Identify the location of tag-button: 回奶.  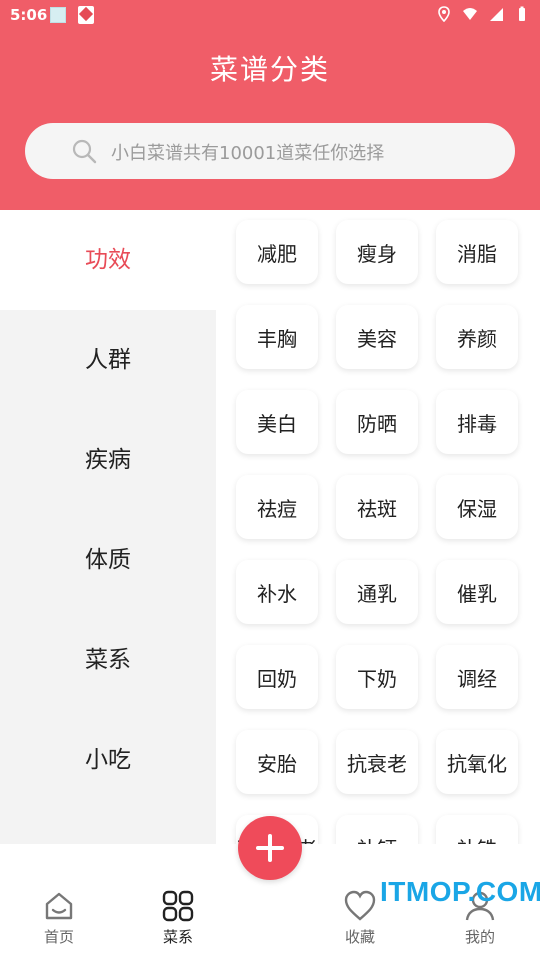
(277, 677).